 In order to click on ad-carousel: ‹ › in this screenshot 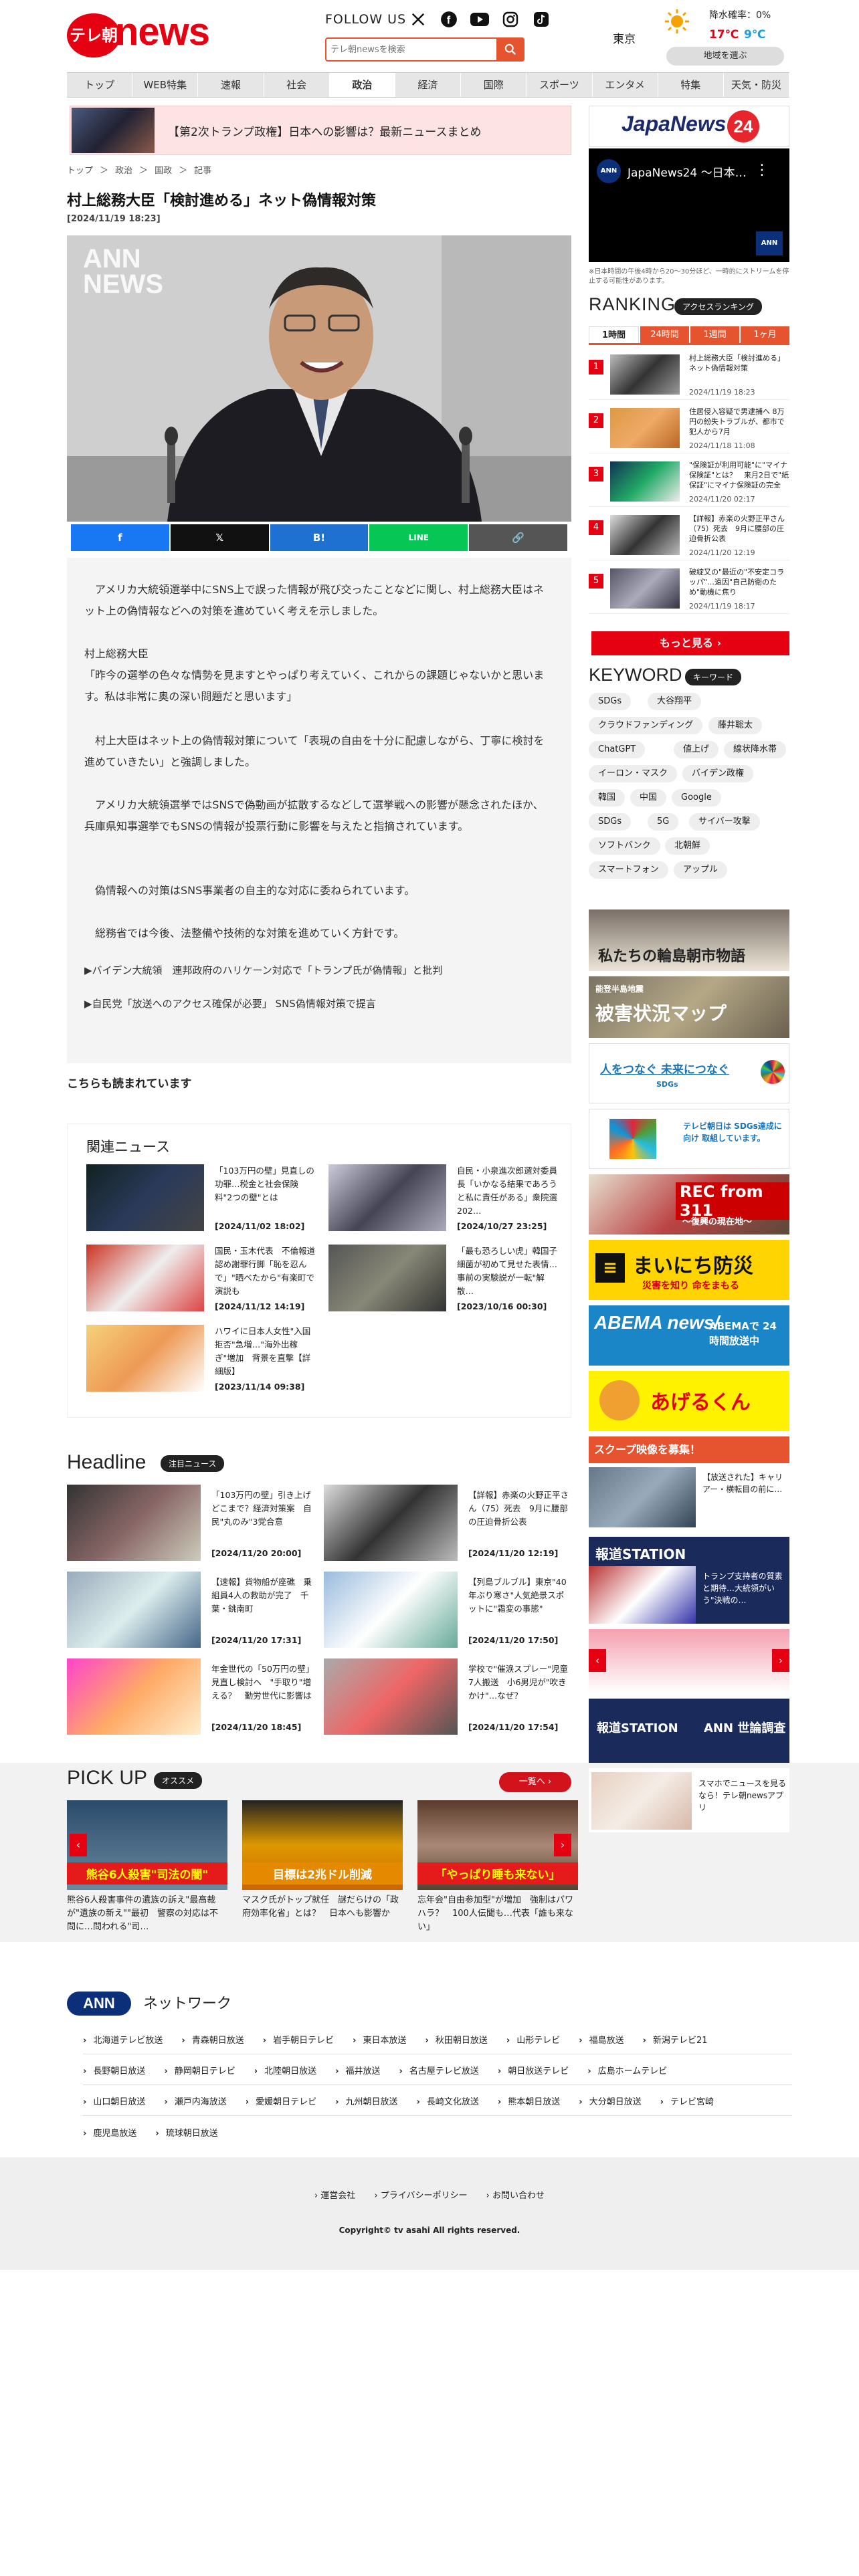, I will do `click(689, 1661)`.